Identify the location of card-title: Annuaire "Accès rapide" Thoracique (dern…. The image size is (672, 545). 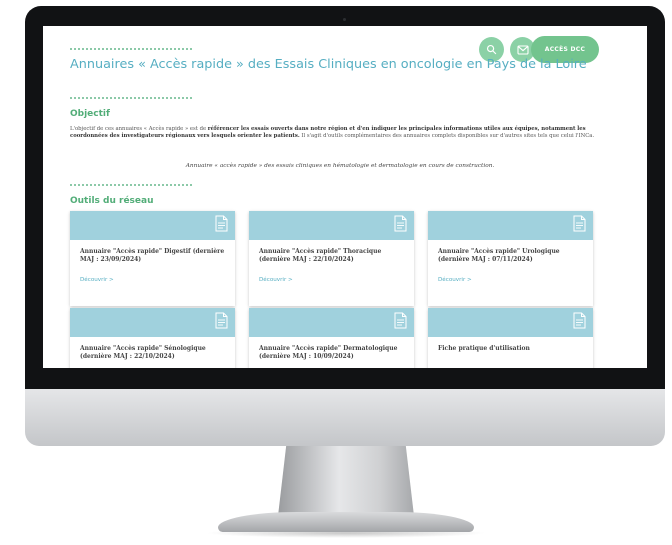
(320, 255).